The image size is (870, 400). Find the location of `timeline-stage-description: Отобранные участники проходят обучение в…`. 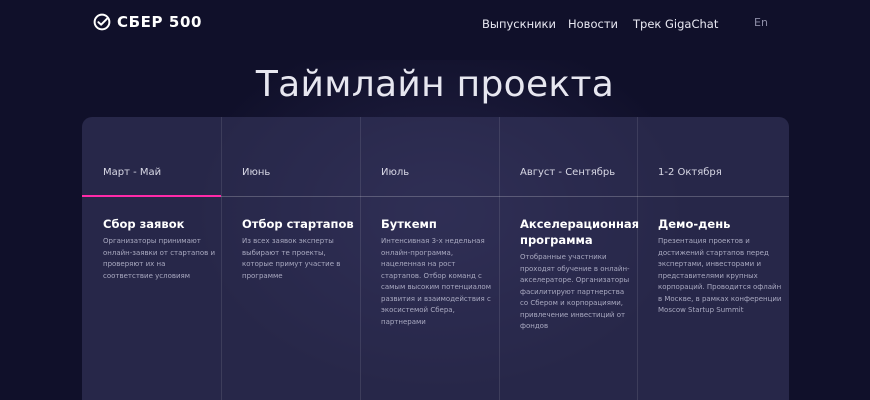

timeline-stage-description: Отобранные участники проходят обучение в… is located at coordinates (575, 291).